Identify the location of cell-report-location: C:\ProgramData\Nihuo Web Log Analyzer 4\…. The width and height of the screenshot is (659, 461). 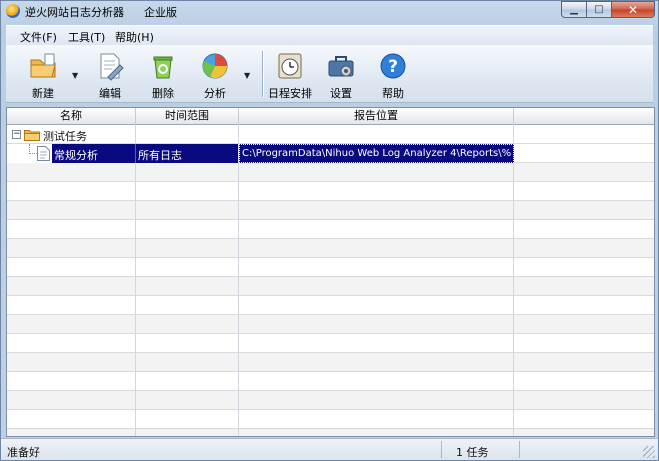
(376, 153).